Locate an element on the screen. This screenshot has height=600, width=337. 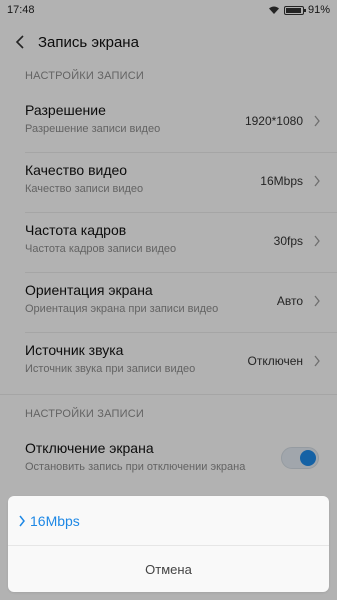
quality-option-16mbps: 16Mbps is located at coordinates (168, 520).